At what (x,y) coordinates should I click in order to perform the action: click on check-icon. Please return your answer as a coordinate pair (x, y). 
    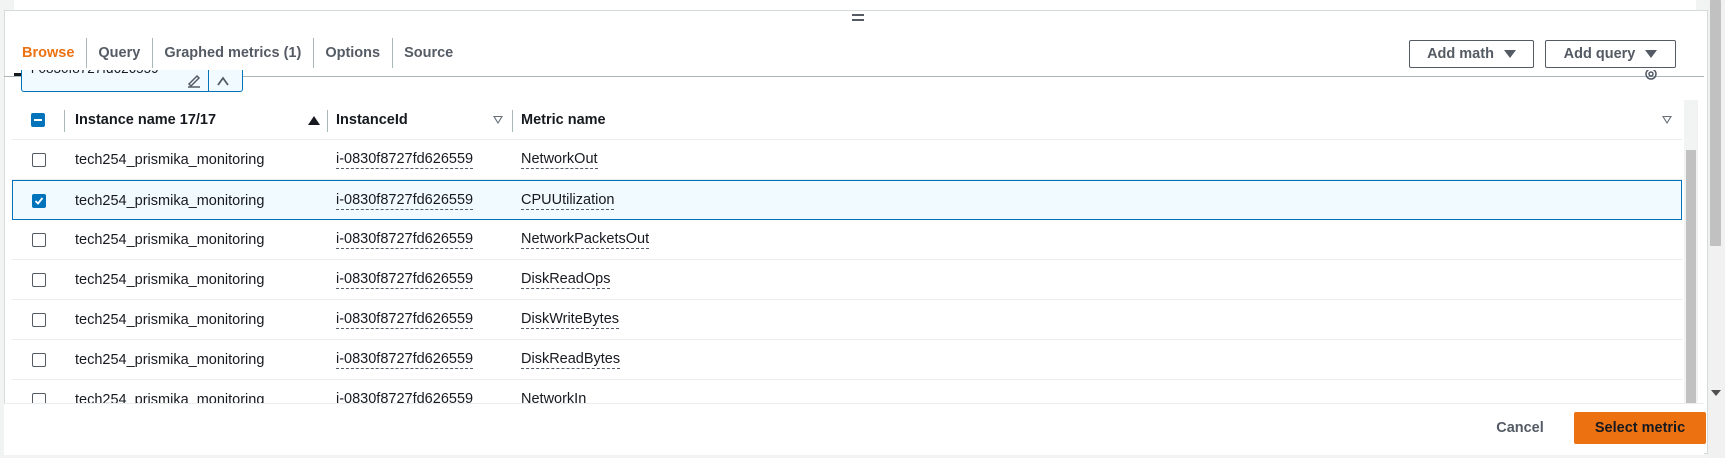
    Looking at the image, I should click on (39, 200).